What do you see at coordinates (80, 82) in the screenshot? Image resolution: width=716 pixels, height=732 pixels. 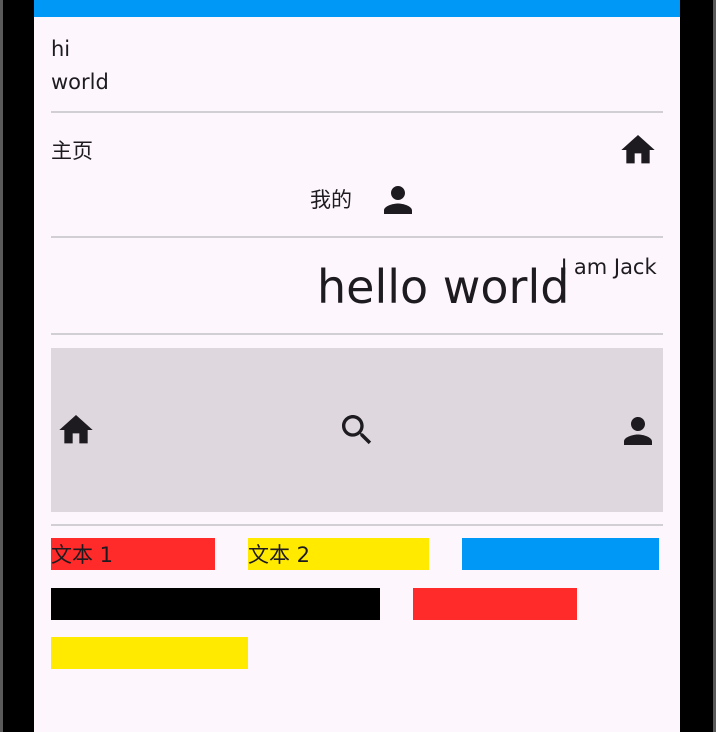 I see `text-line-world: world` at bounding box center [80, 82].